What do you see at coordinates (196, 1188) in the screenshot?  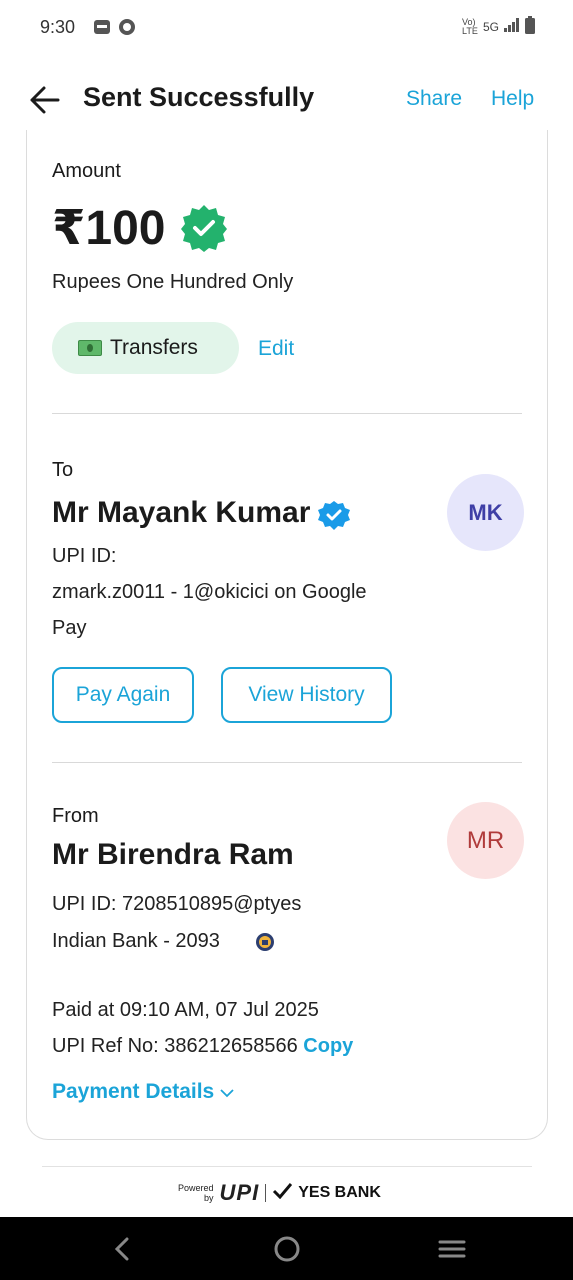 I see `powered-text: Powered` at bounding box center [196, 1188].